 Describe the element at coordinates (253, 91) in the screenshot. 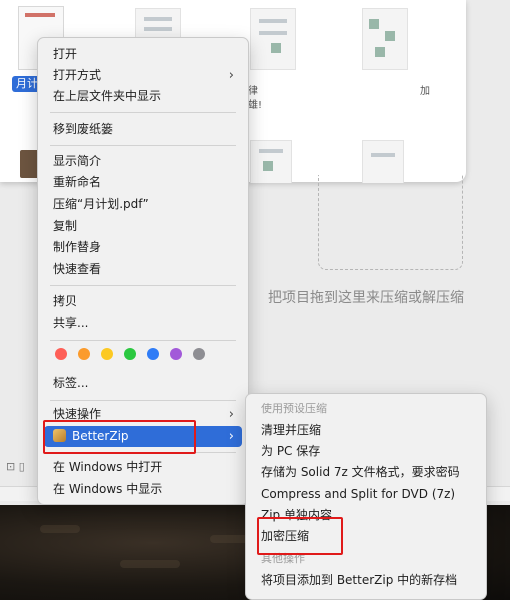

I see `file-label: 律` at that location.